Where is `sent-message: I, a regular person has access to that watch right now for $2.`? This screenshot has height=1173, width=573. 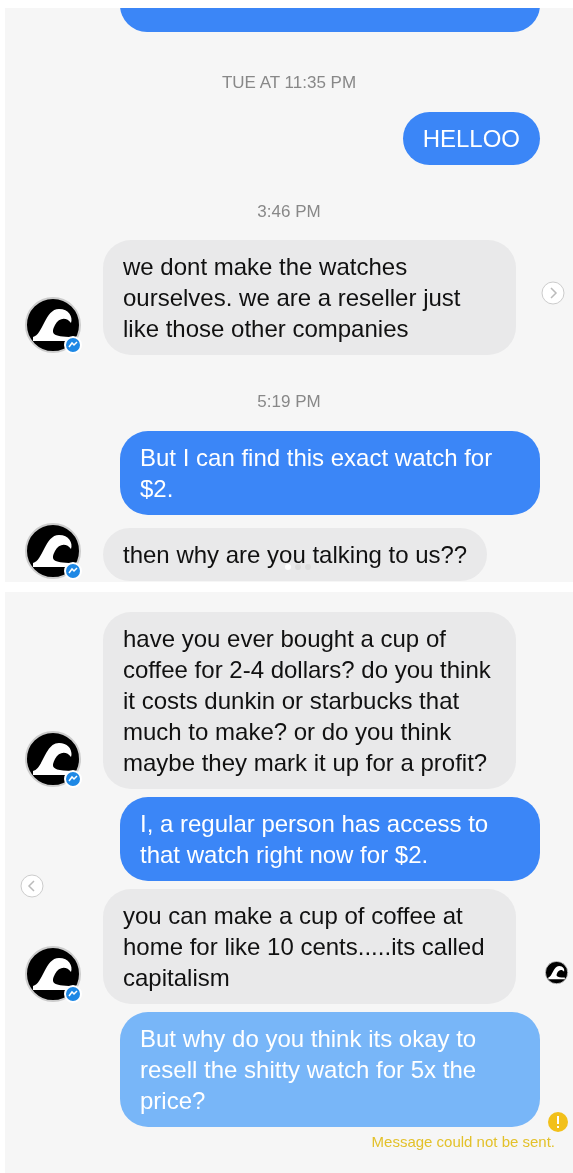 sent-message: I, a regular person has access to that watch right now for $2. is located at coordinates (330, 839).